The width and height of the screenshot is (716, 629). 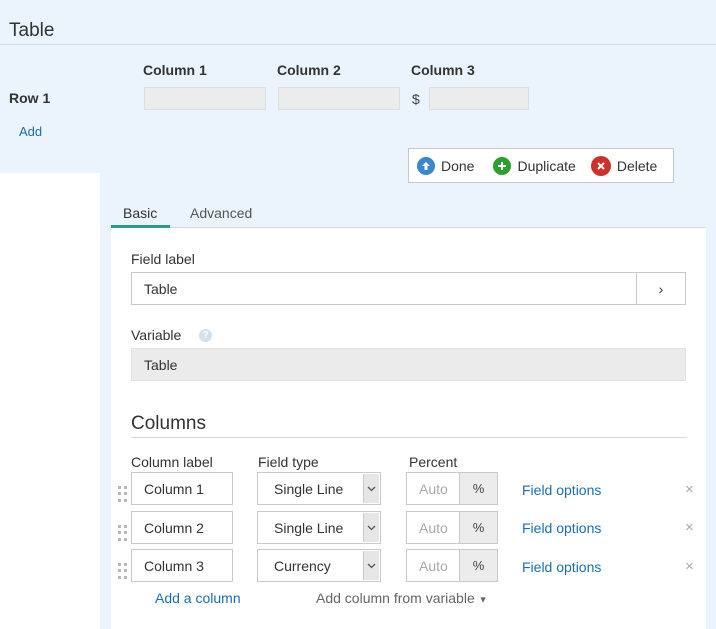 What do you see at coordinates (502, 165) in the screenshot?
I see `plus-icon` at bounding box center [502, 165].